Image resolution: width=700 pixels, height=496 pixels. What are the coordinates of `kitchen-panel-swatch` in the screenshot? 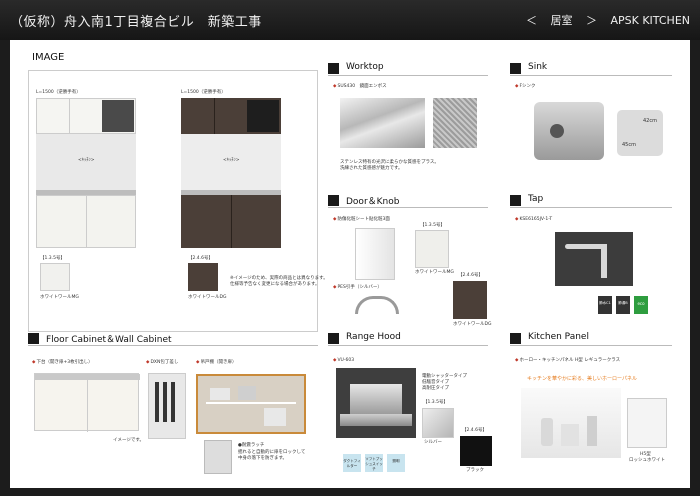 It's located at (647, 423).